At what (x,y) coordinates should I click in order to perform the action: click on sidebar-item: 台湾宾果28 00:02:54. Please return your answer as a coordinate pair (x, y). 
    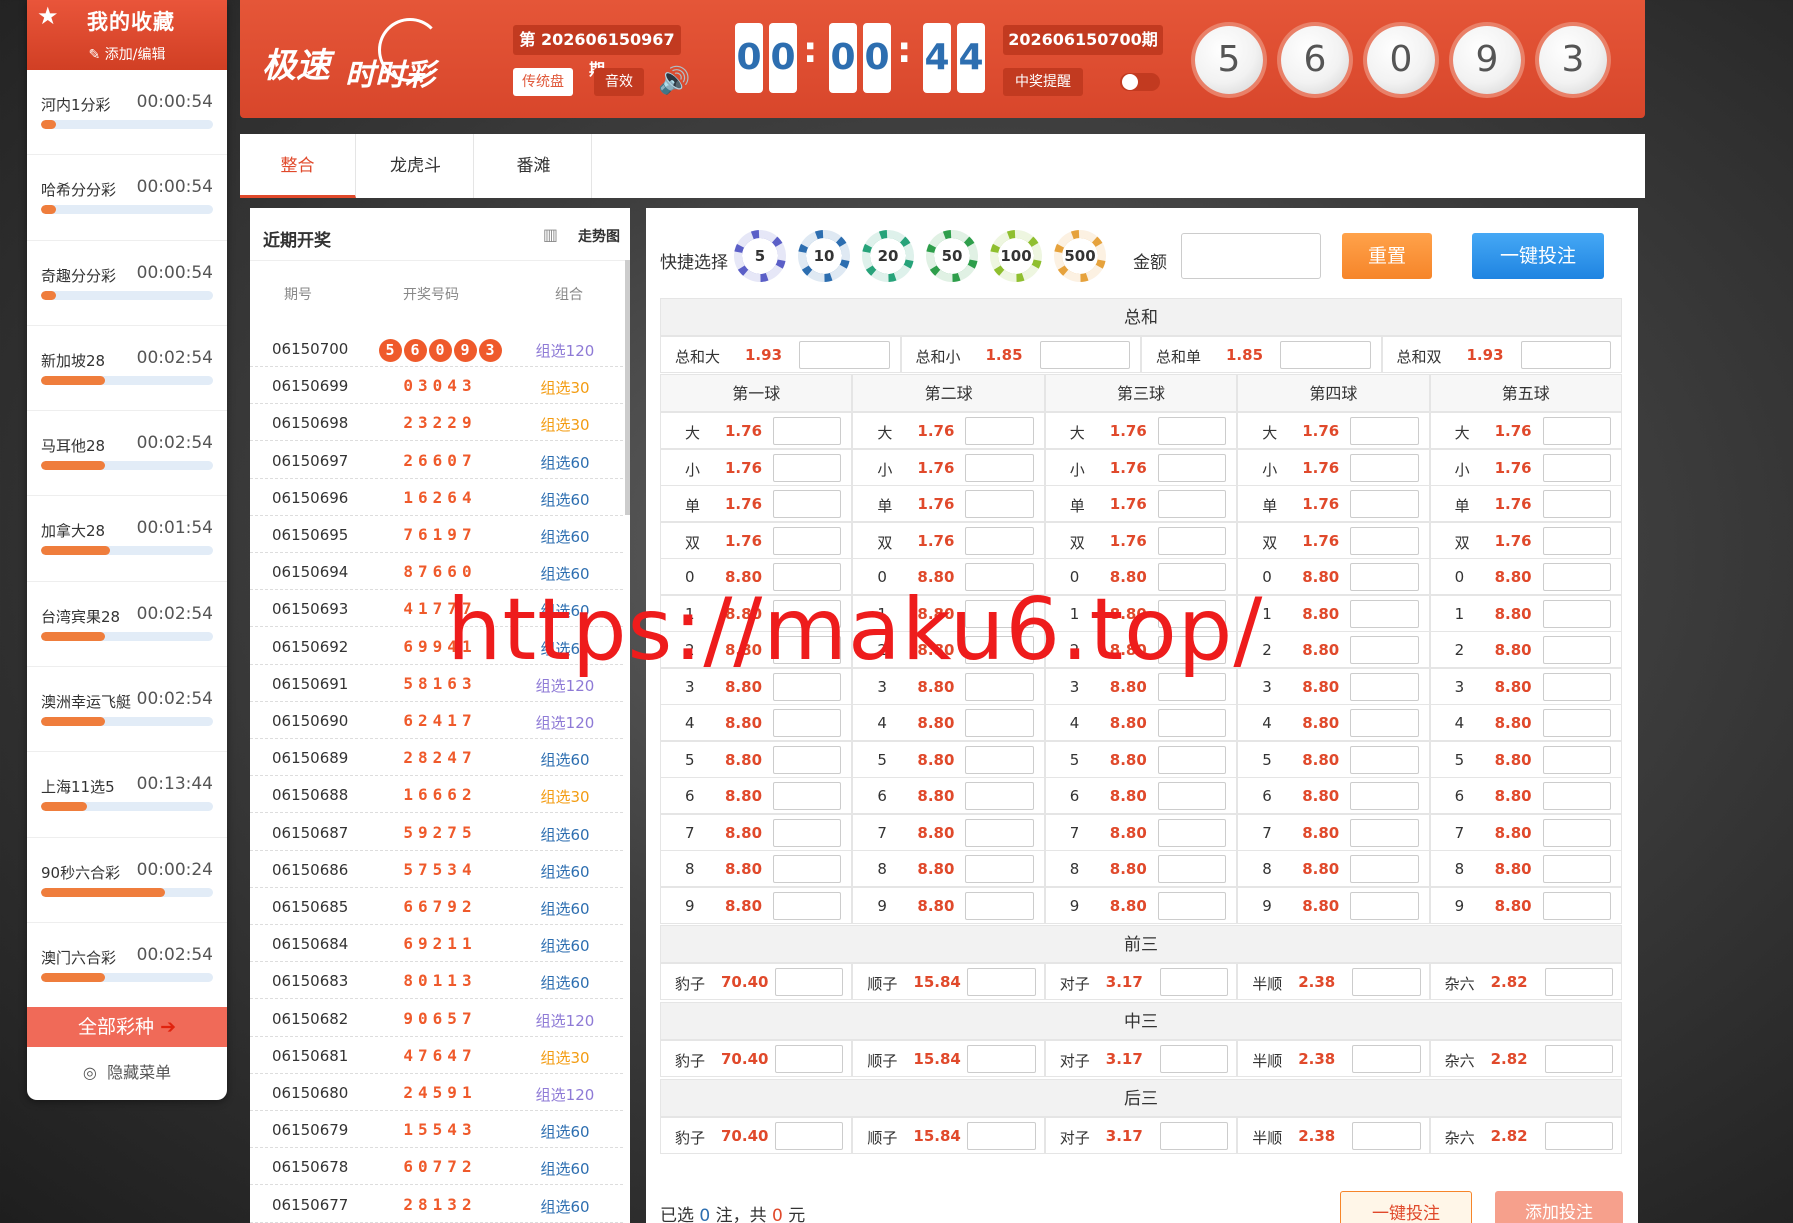
    Looking at the image, I should click on (127, 625).